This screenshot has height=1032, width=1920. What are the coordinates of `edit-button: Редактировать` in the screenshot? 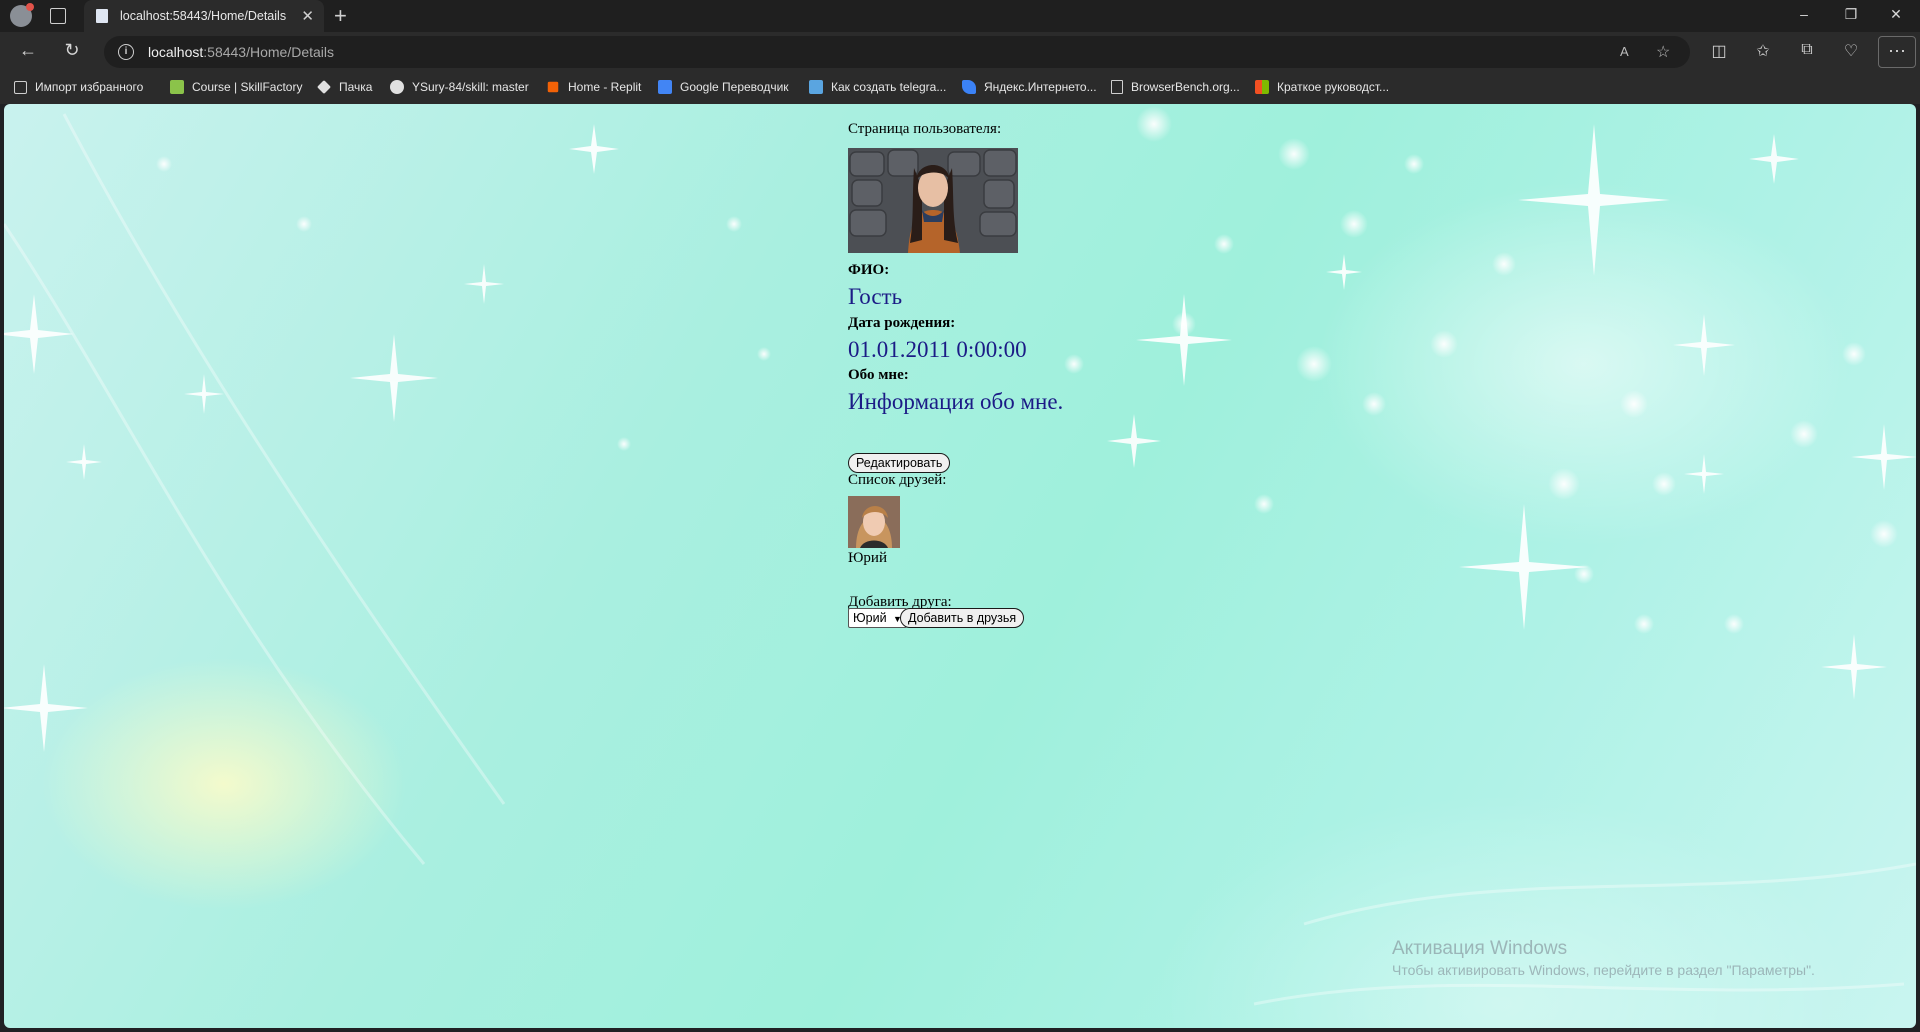 It's located at (899, 463).